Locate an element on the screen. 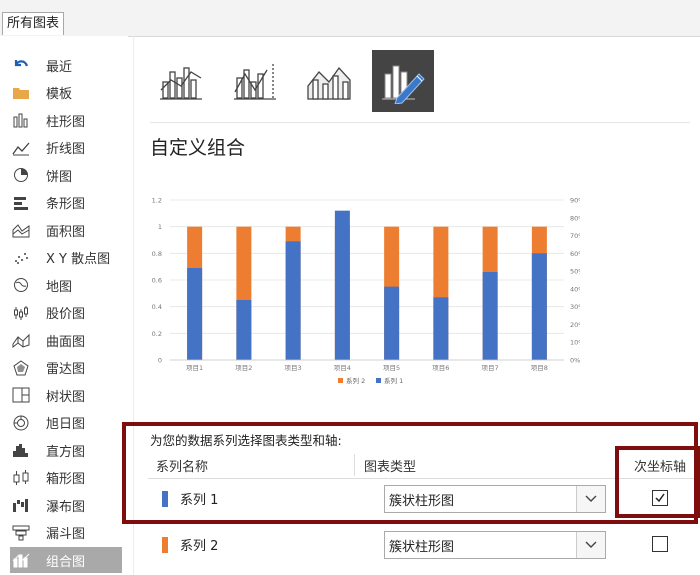 Image resolution: width=700 pixels, height=575 pixels. sidebar-item-label: 面积图 is located at coordinates (66, 232).